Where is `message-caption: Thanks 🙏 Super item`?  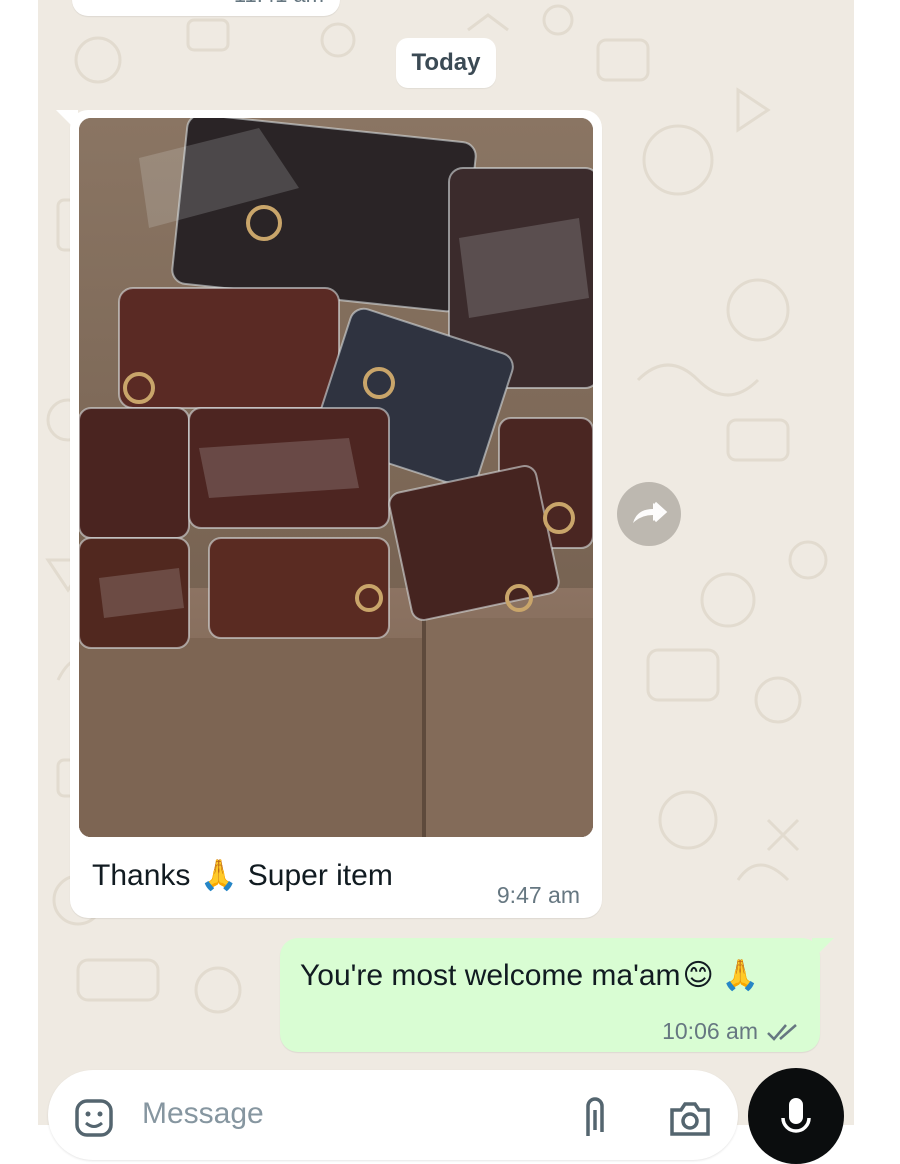
message-caption: Thanks 🙏 Super item is located at coordinates (242, 875).